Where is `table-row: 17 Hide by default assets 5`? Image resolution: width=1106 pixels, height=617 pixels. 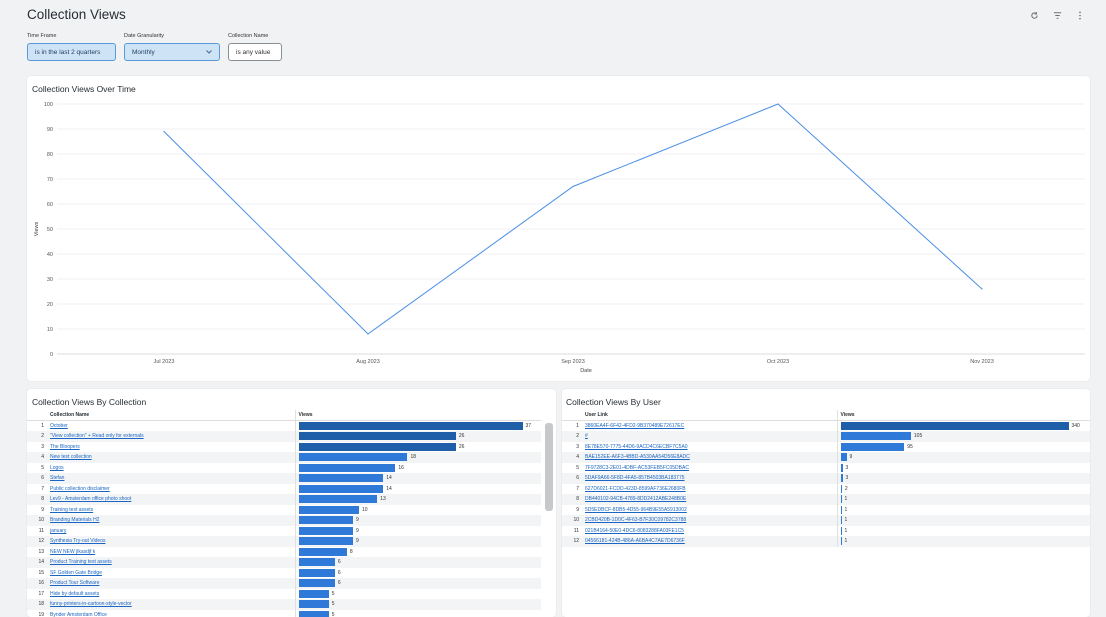 table-row: 17 Hide by default assets 5 is located at coordinates (284, 593).